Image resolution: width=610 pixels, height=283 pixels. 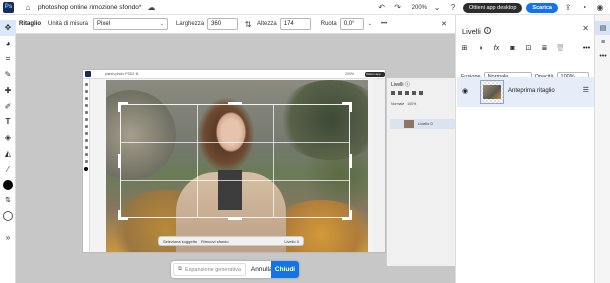 What do you see at coordinates (30, 24) in the screenshot?
I see `tool-name: Ritaglio` at bounding box center [30, 24].